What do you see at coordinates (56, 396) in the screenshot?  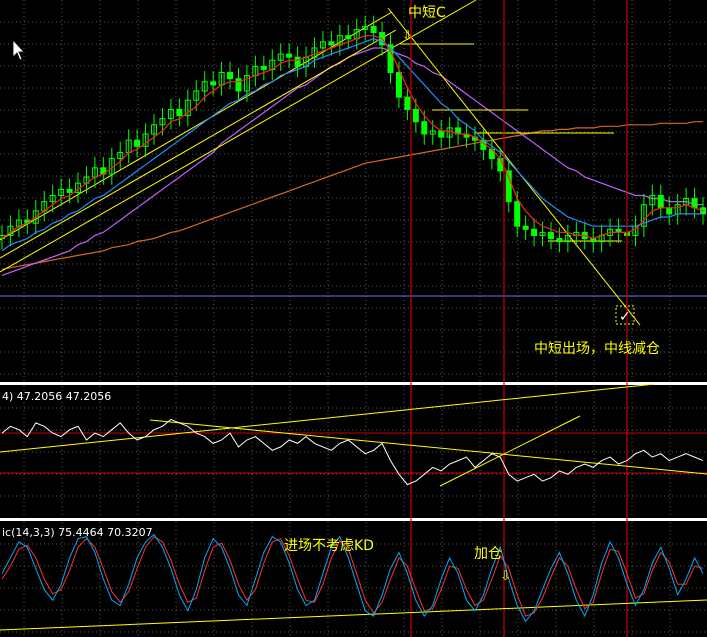 I see `osc-indicator-label: 4) 47.2056 47.2056` at bounding box center [56, 396].